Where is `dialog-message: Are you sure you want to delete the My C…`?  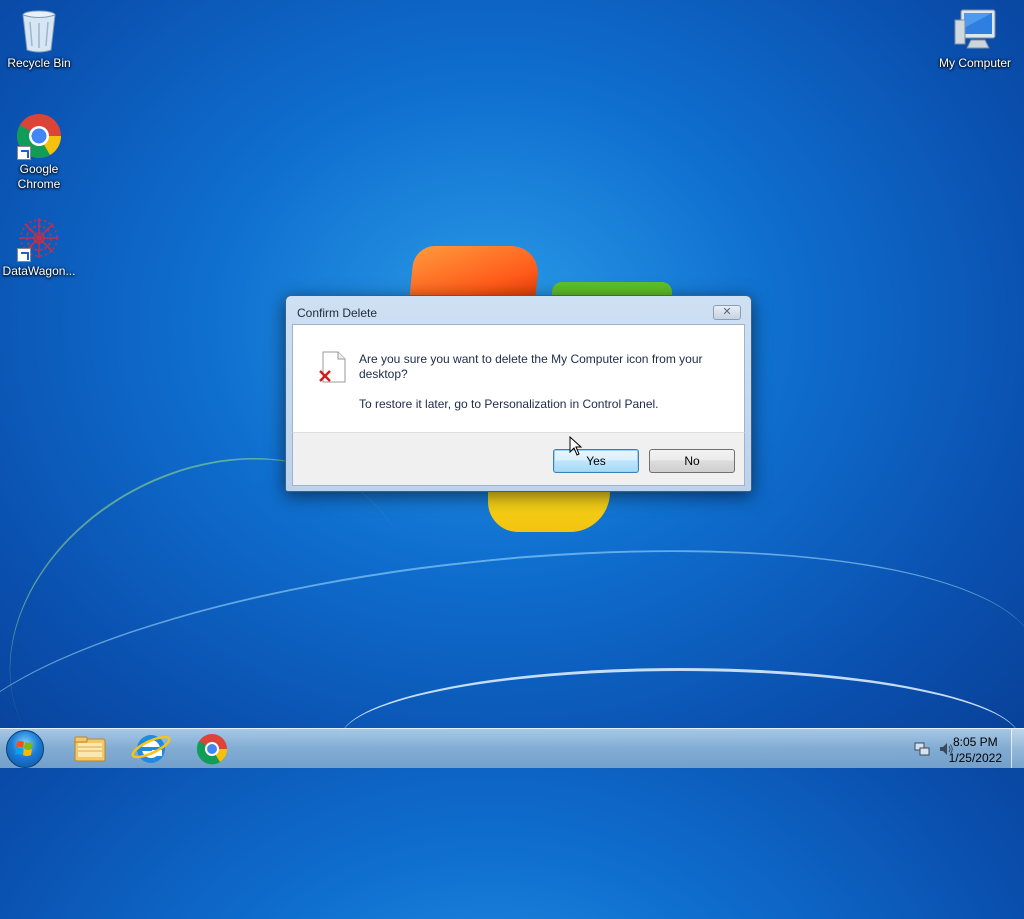
dialog-message: Are you sure you want to delete the My C… is located at coordinates (531, 366).